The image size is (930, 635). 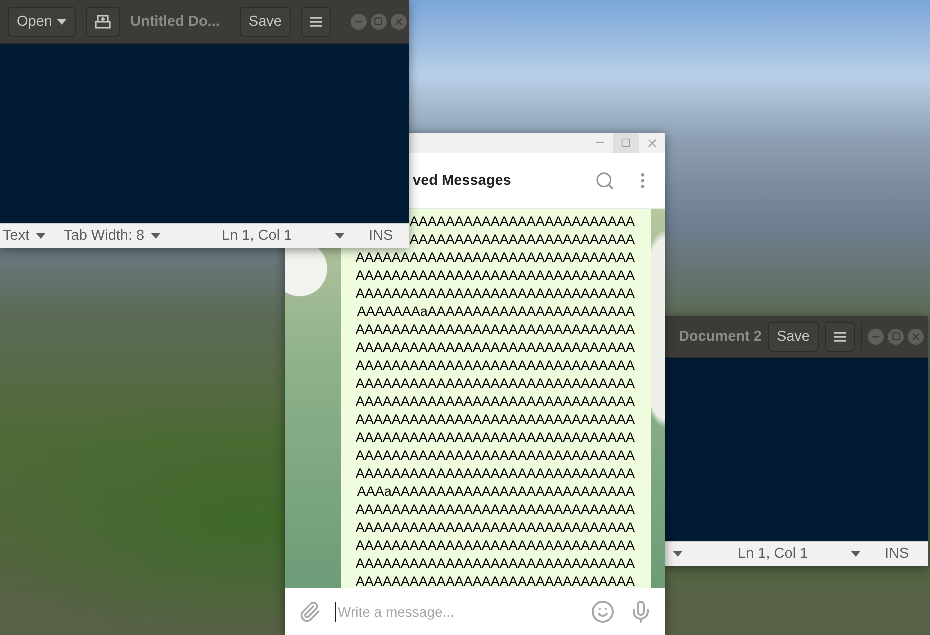 What do you see at coordinates (143, 236) in the screenshot?
I see `tab-width-dropdown: Tab Width: 8` at bounding box center [143, 236].